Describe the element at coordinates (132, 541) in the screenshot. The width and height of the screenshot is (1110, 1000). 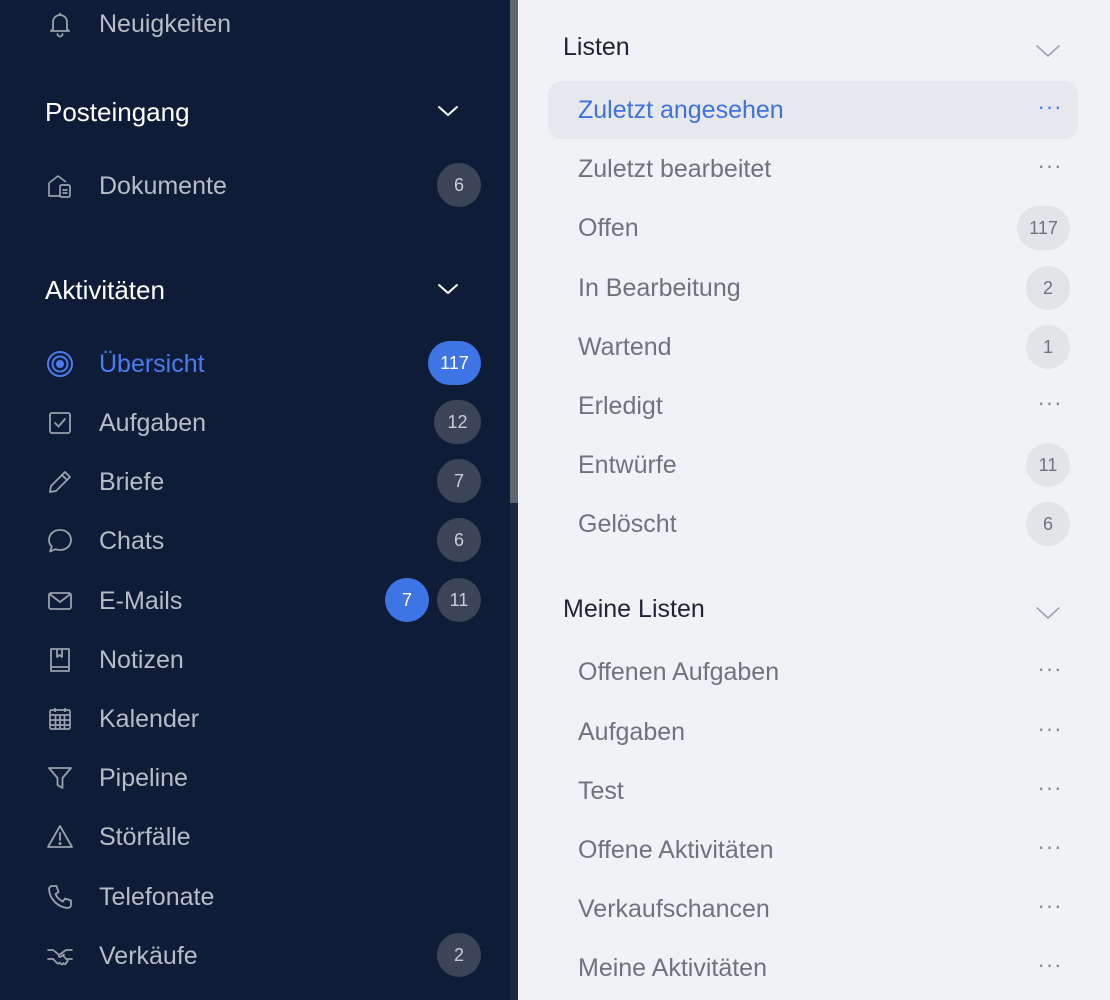
I see `sidebar-item-label: Chats` at that location.